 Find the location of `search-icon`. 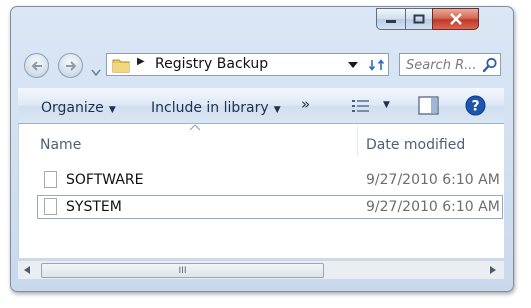

search-icon is located at coordinates (490, 65).